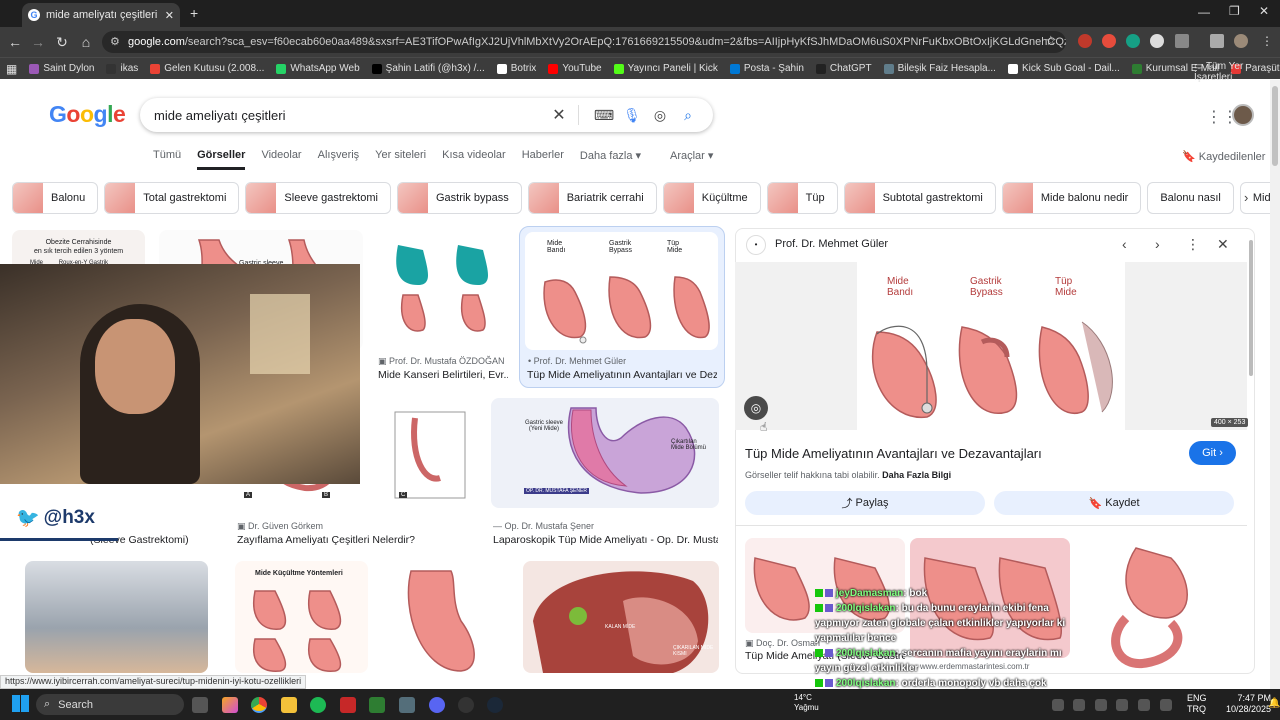 This screenshot has width=1280, height=720. What do you see at coordinates (916, 475) in the screenshot?
I see `more-info-link: Daha Fazla Bilgi` at bounding box center [916, 475].